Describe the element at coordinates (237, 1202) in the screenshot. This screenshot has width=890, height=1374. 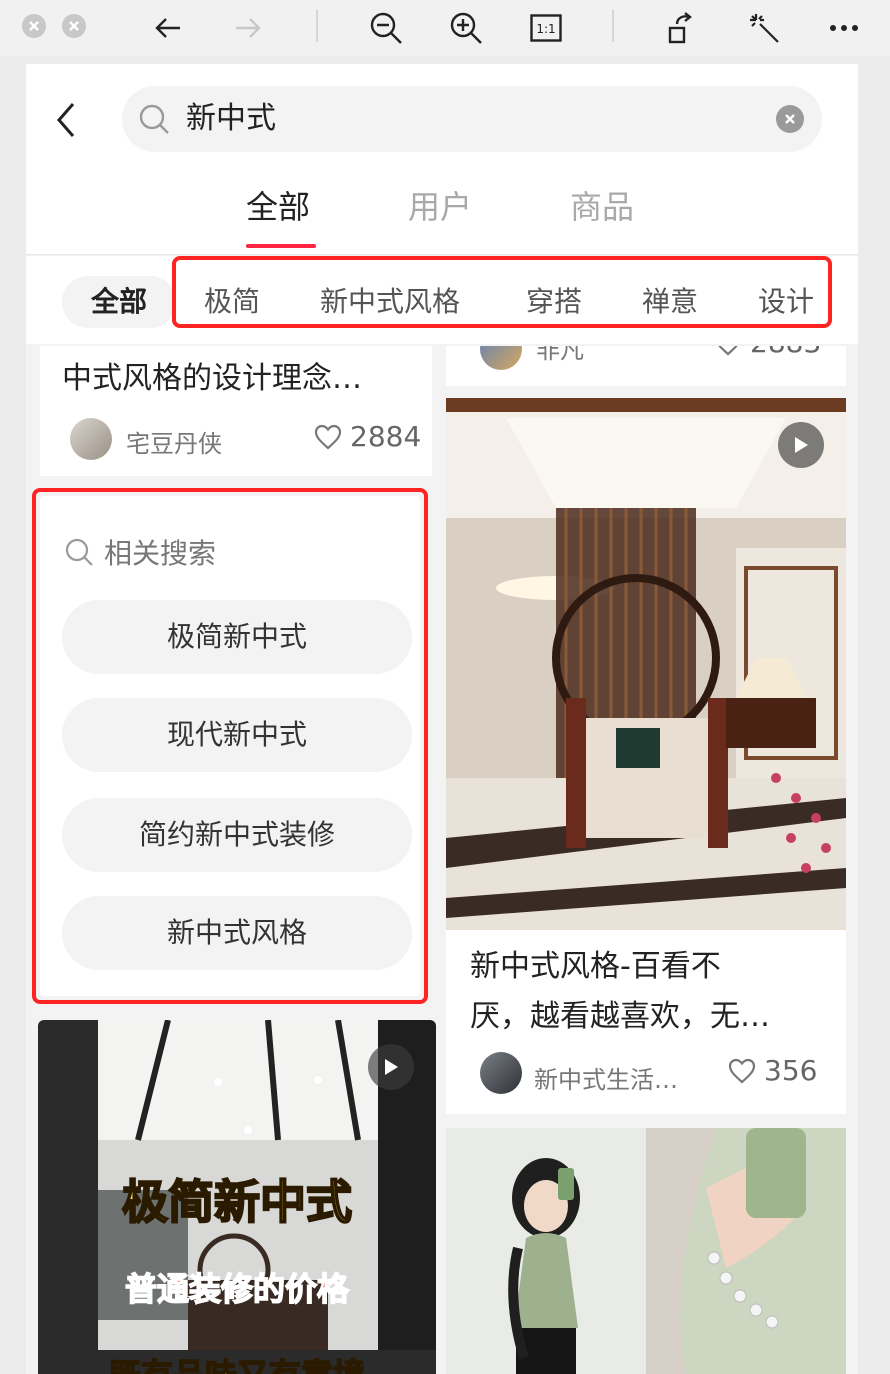
I see `video-overlay-title: 极简新中式` at that location.